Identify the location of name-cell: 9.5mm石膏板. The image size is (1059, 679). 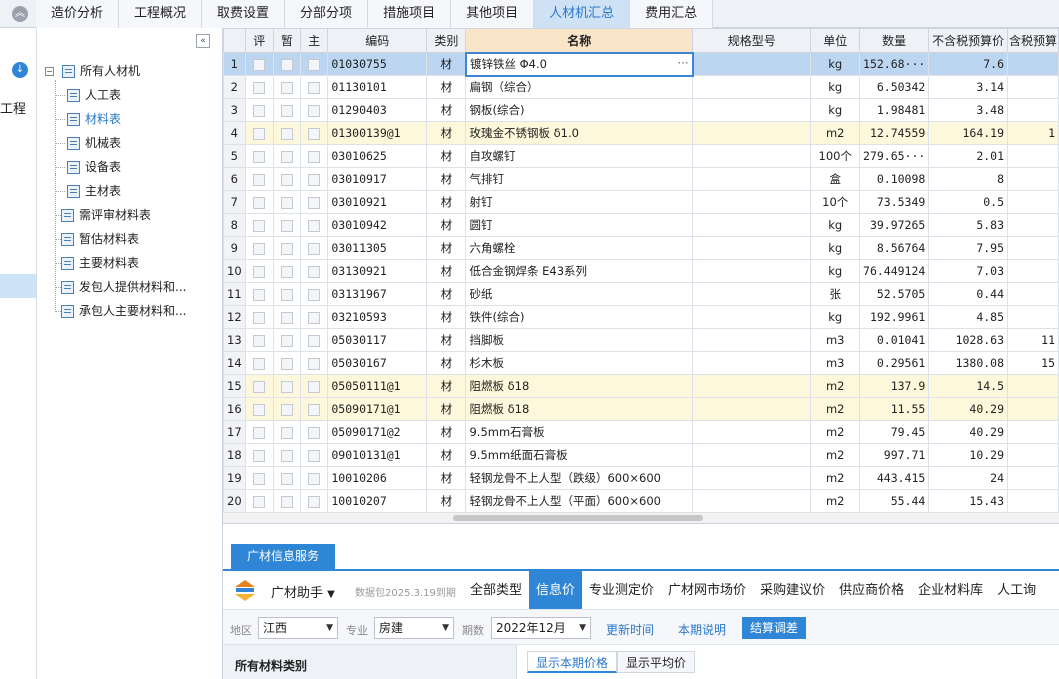
(579, 432).